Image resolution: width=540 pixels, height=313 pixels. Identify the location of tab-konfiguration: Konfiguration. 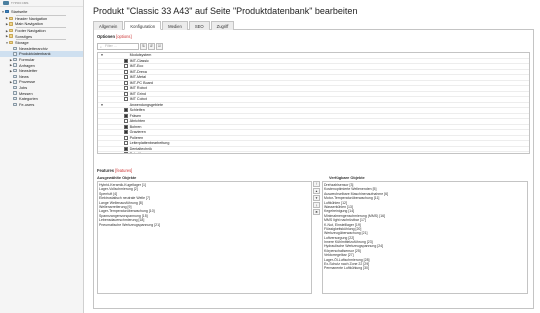
(143, 25).